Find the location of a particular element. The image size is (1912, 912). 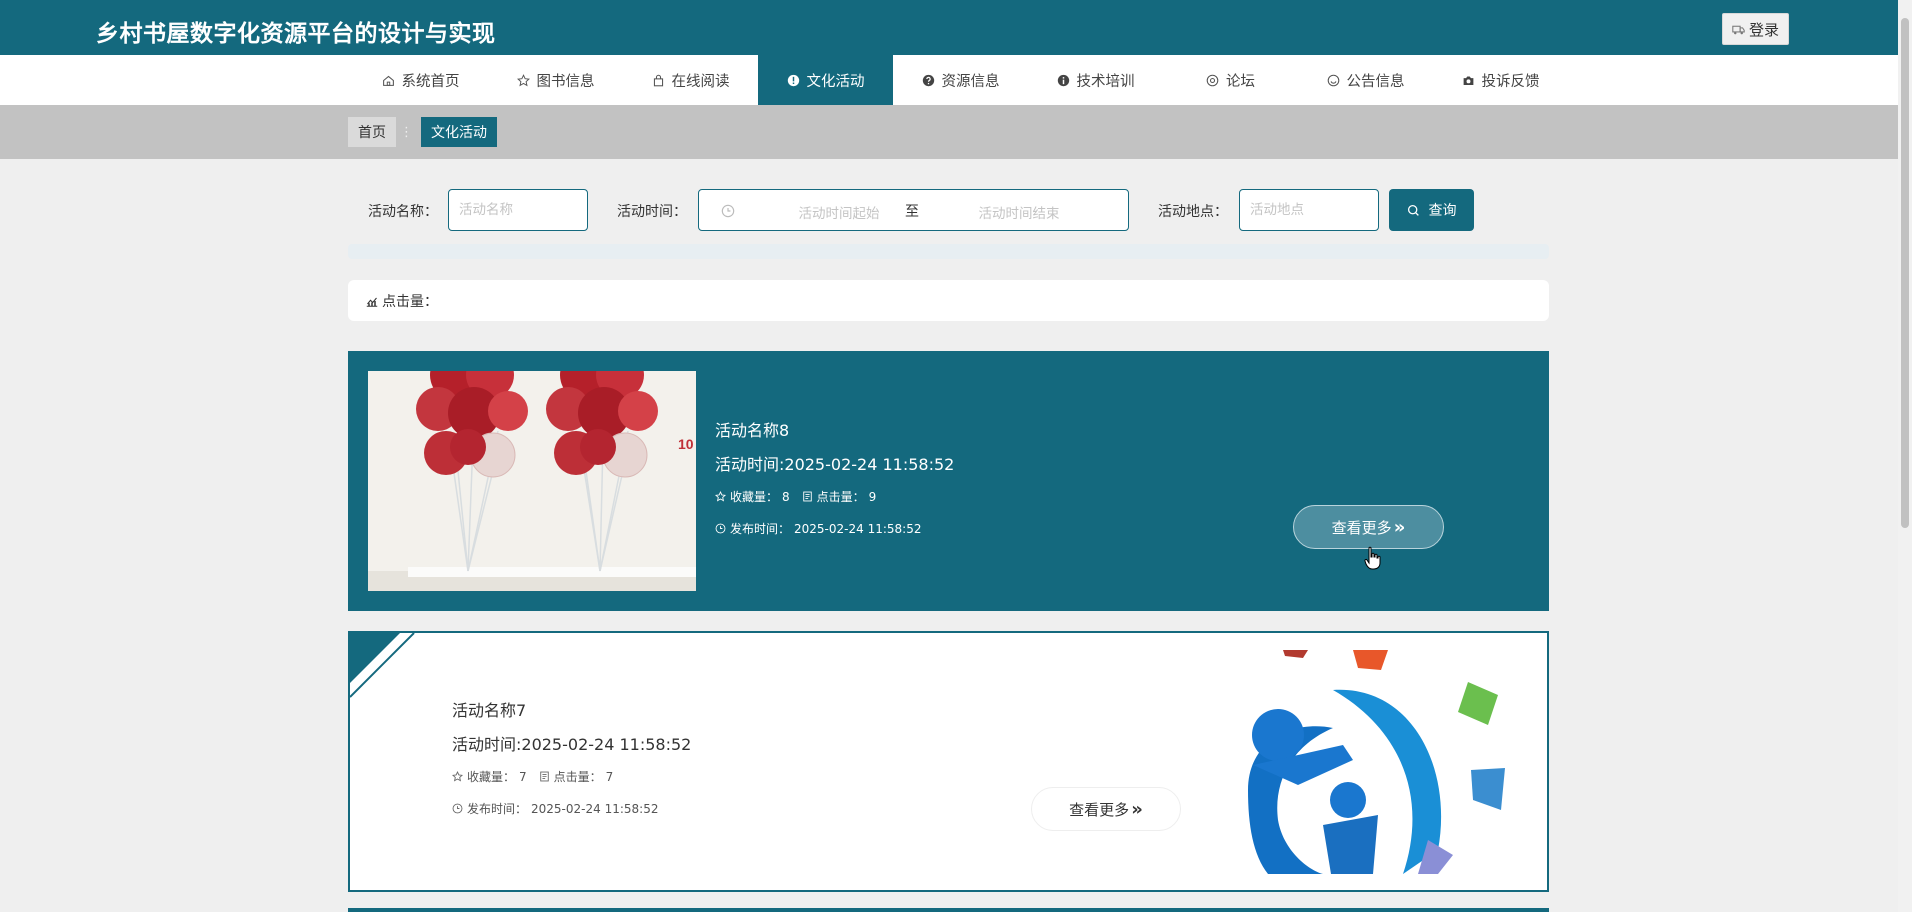

nav-item-resources: 资源信息 is located at coordinates (960, 80).